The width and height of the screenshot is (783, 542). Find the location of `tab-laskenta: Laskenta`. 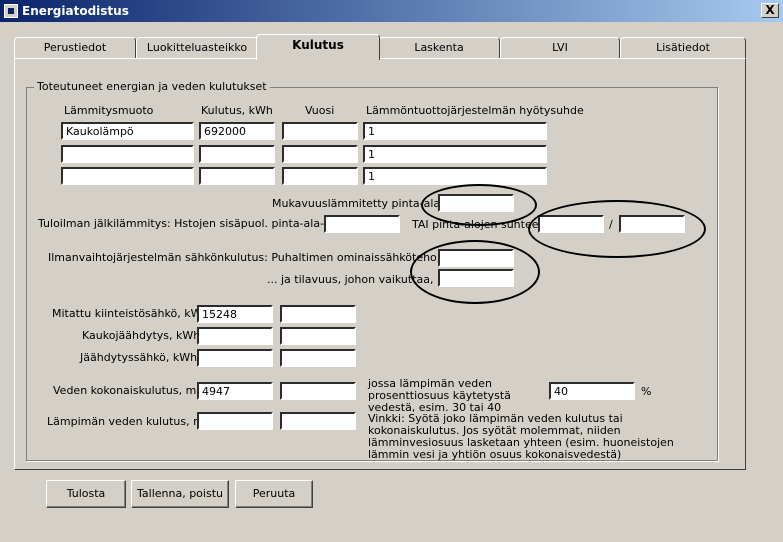

tab-laskenta: Laskenta is located at coordinates (439, 48).